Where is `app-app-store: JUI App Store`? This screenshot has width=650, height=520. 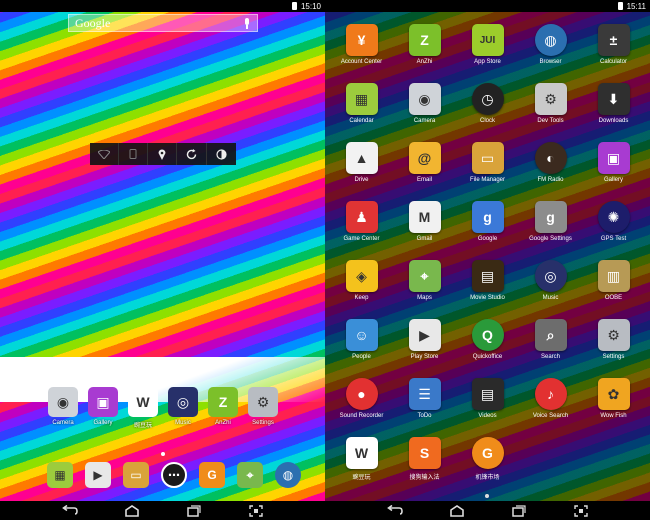 app-app-store: JUI App Store is located at coordinates (487, 53).